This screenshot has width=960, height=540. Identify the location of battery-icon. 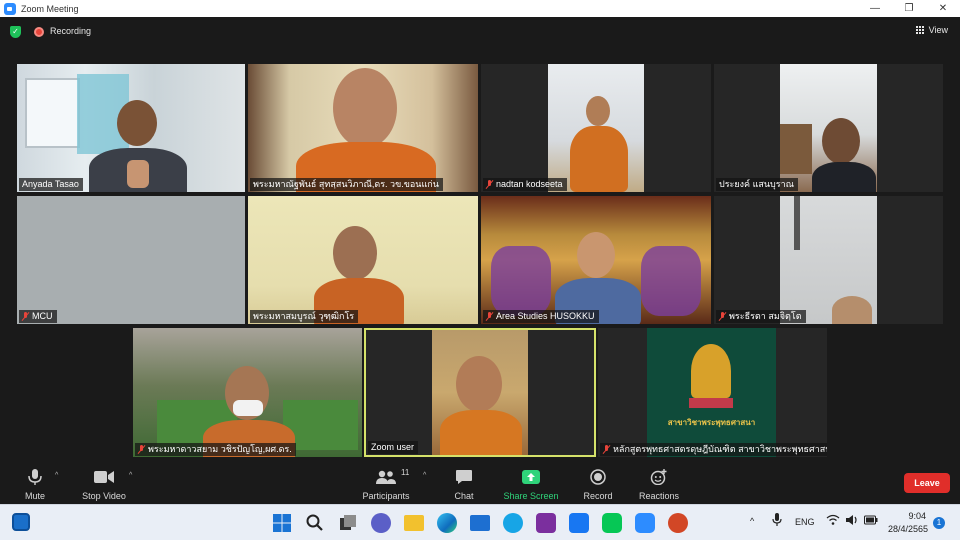
(871, 521).